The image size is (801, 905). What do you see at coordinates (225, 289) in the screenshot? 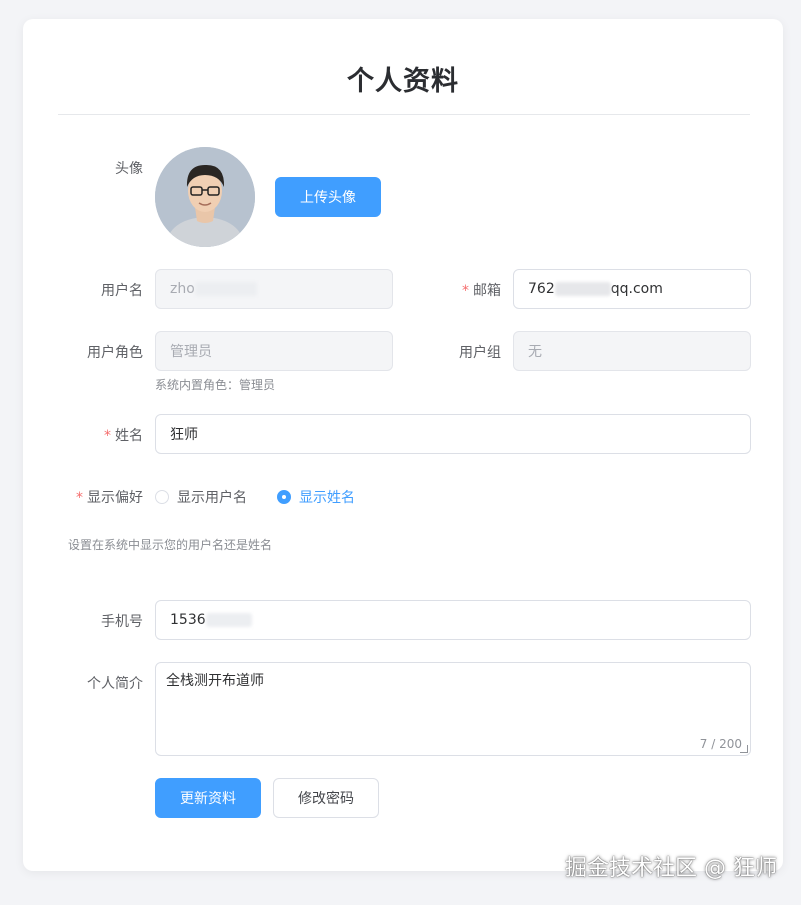
I see `username-redaction` at bounding box center [225, 289].